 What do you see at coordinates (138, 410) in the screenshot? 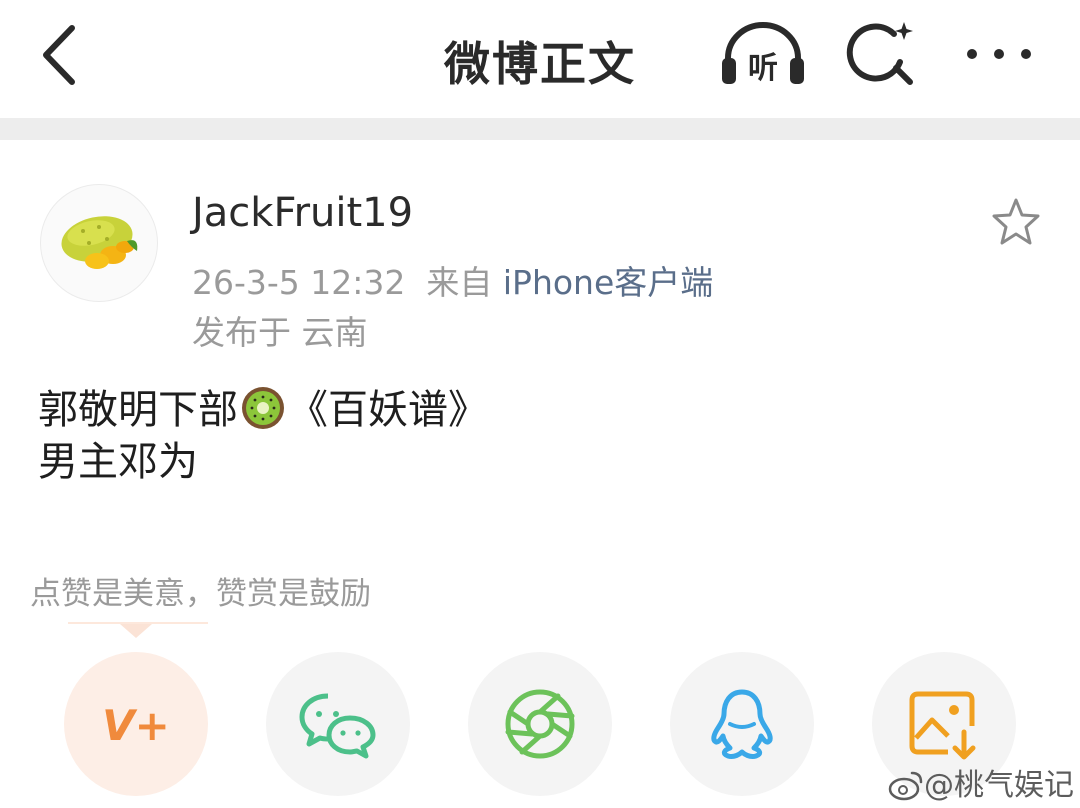
I see `post-line1-start: 郭敬明下部` at bounding box center [138, 410].